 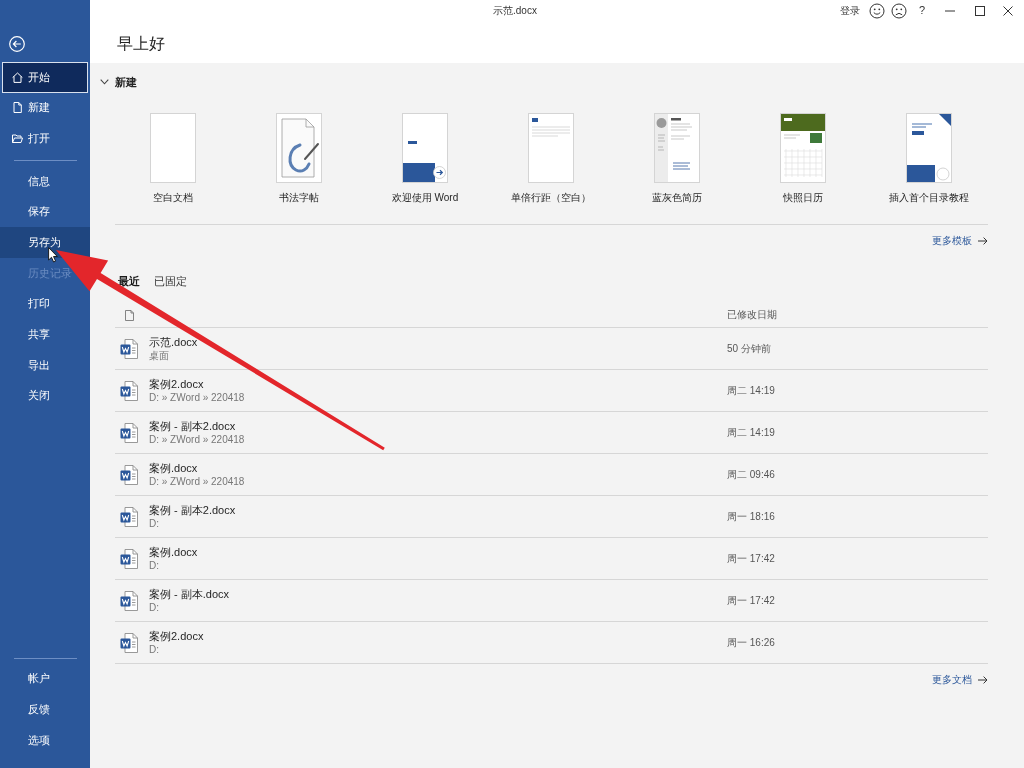 I want to click on sidebar-item: 信息, so click(x=45, y=181).